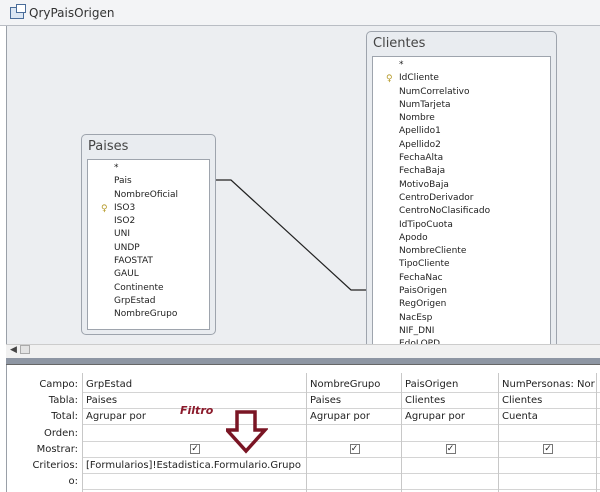 The image size is (600, 492). What do you see at coordinates (354, 401) in the screenshot?
I see `grid-cell-tabla: Paises` at bounding box center [354, 401].